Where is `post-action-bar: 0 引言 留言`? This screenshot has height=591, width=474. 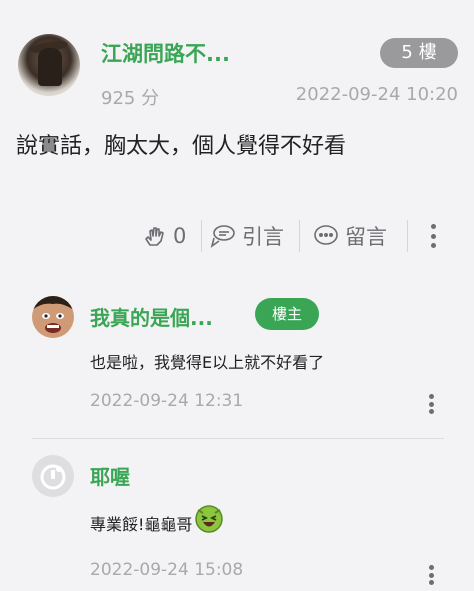
post-action-bar: 0 引言 留言 is located at coordinates (237, 236).